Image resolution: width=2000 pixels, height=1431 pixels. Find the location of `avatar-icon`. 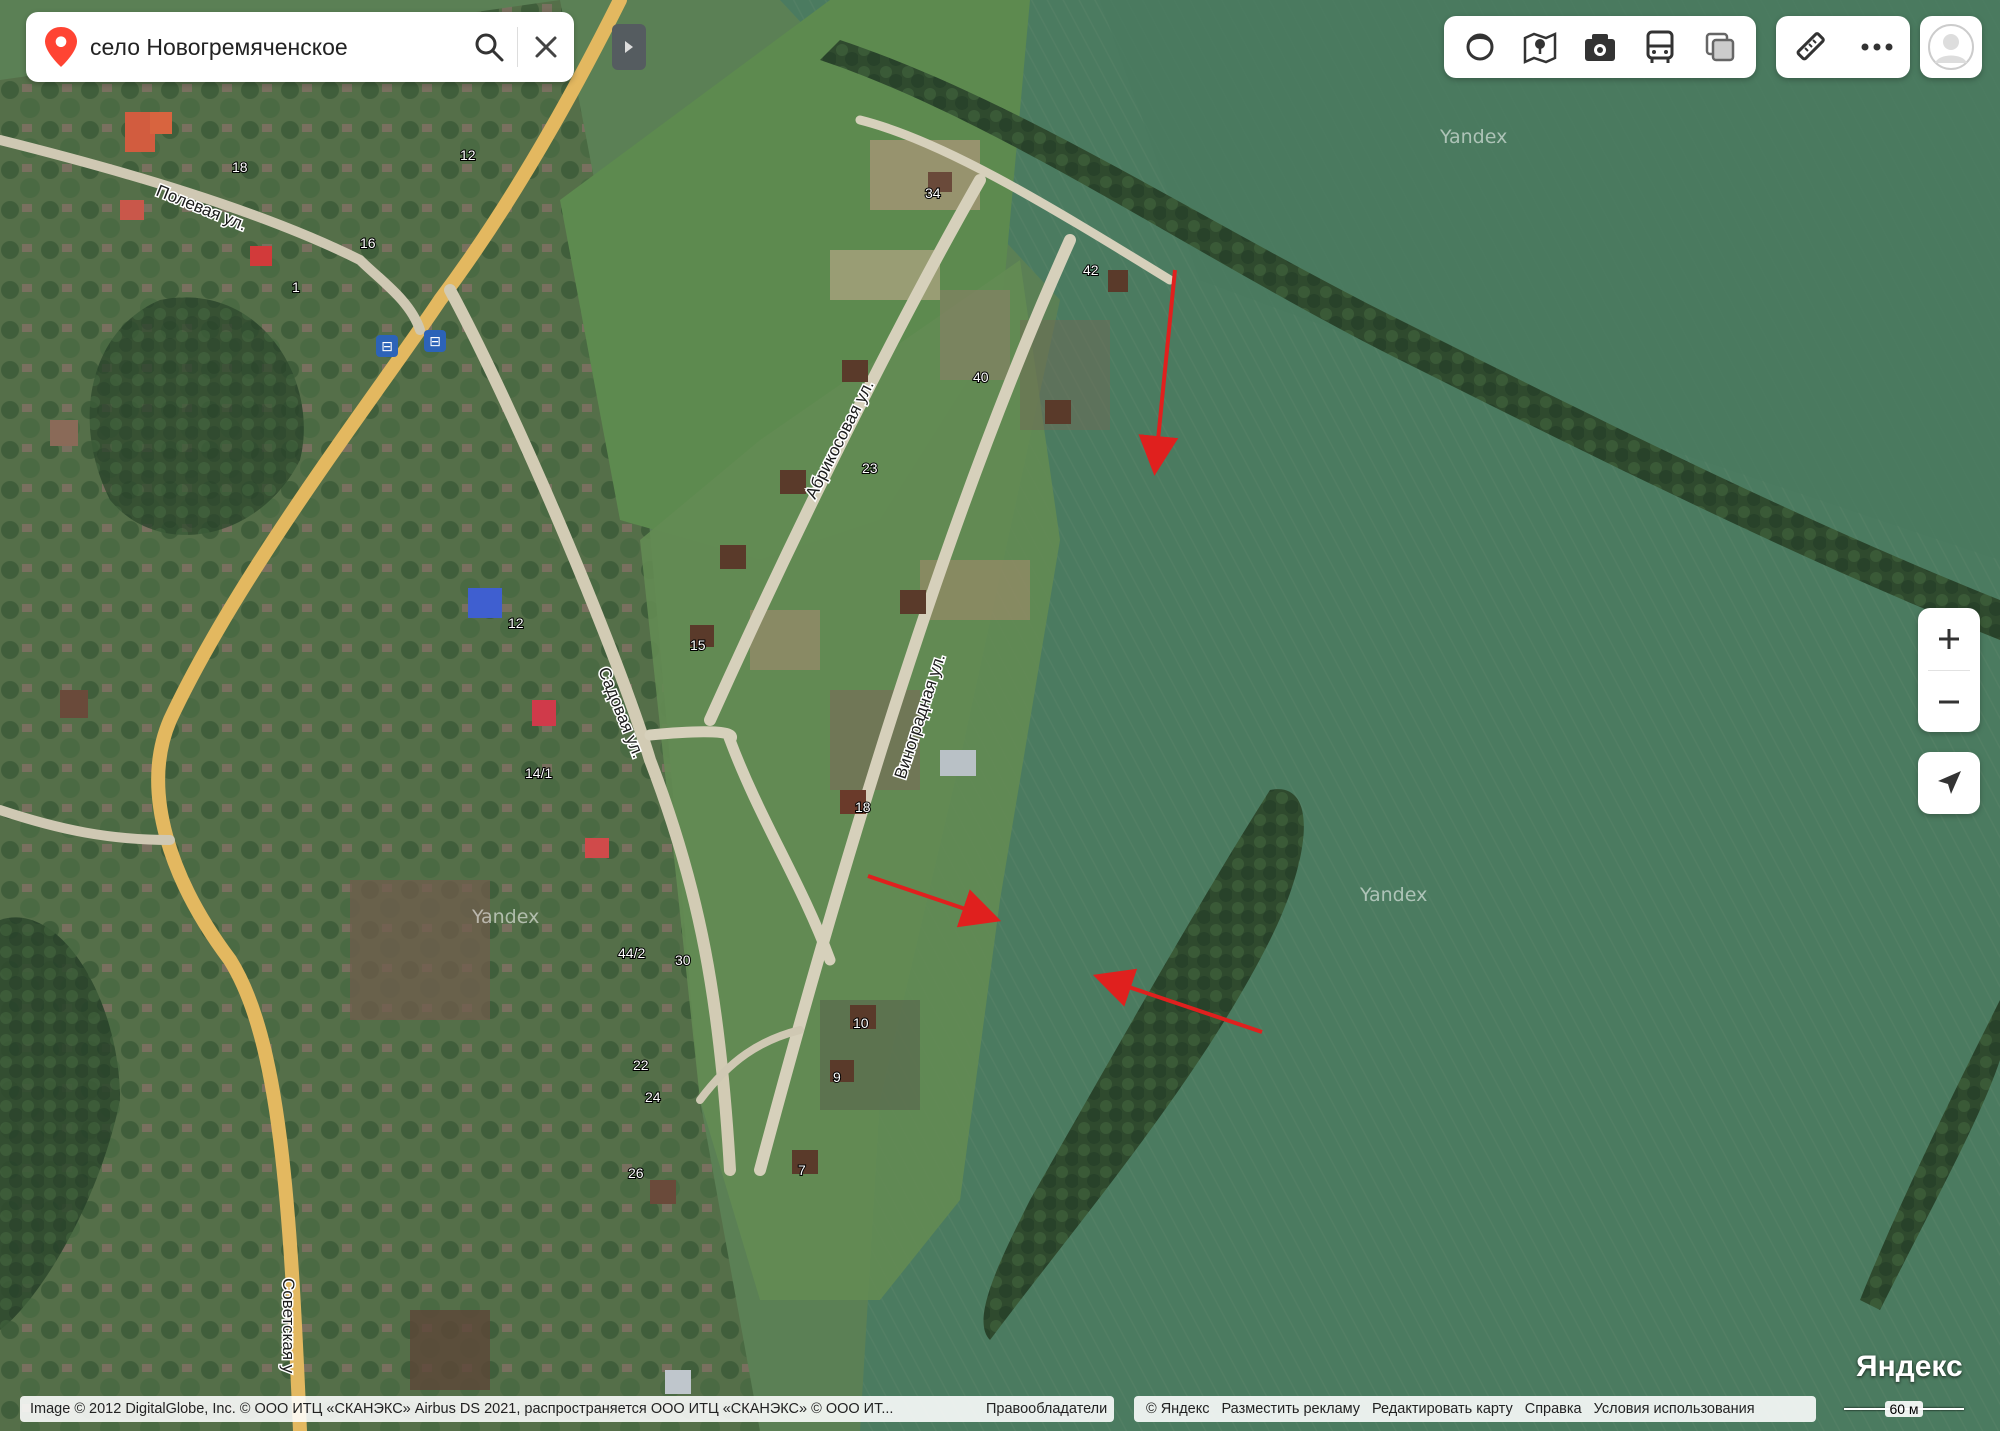

avatar-icon is located at coordinates (1951, 47).